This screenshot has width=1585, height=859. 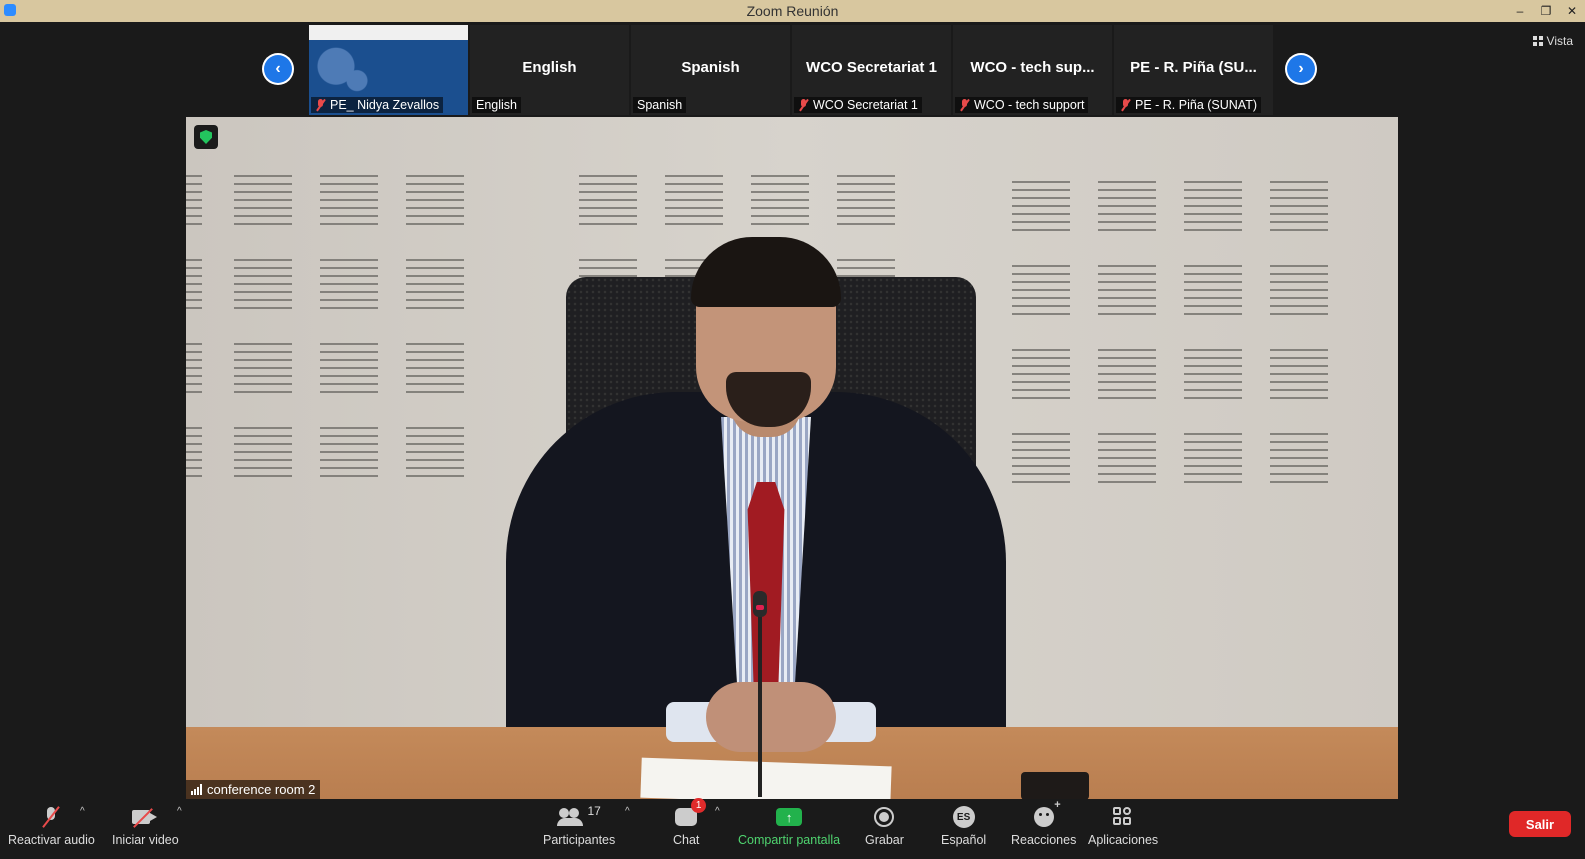 I want to click on participant-display-name: Spanish, so click(x=710, y=67).